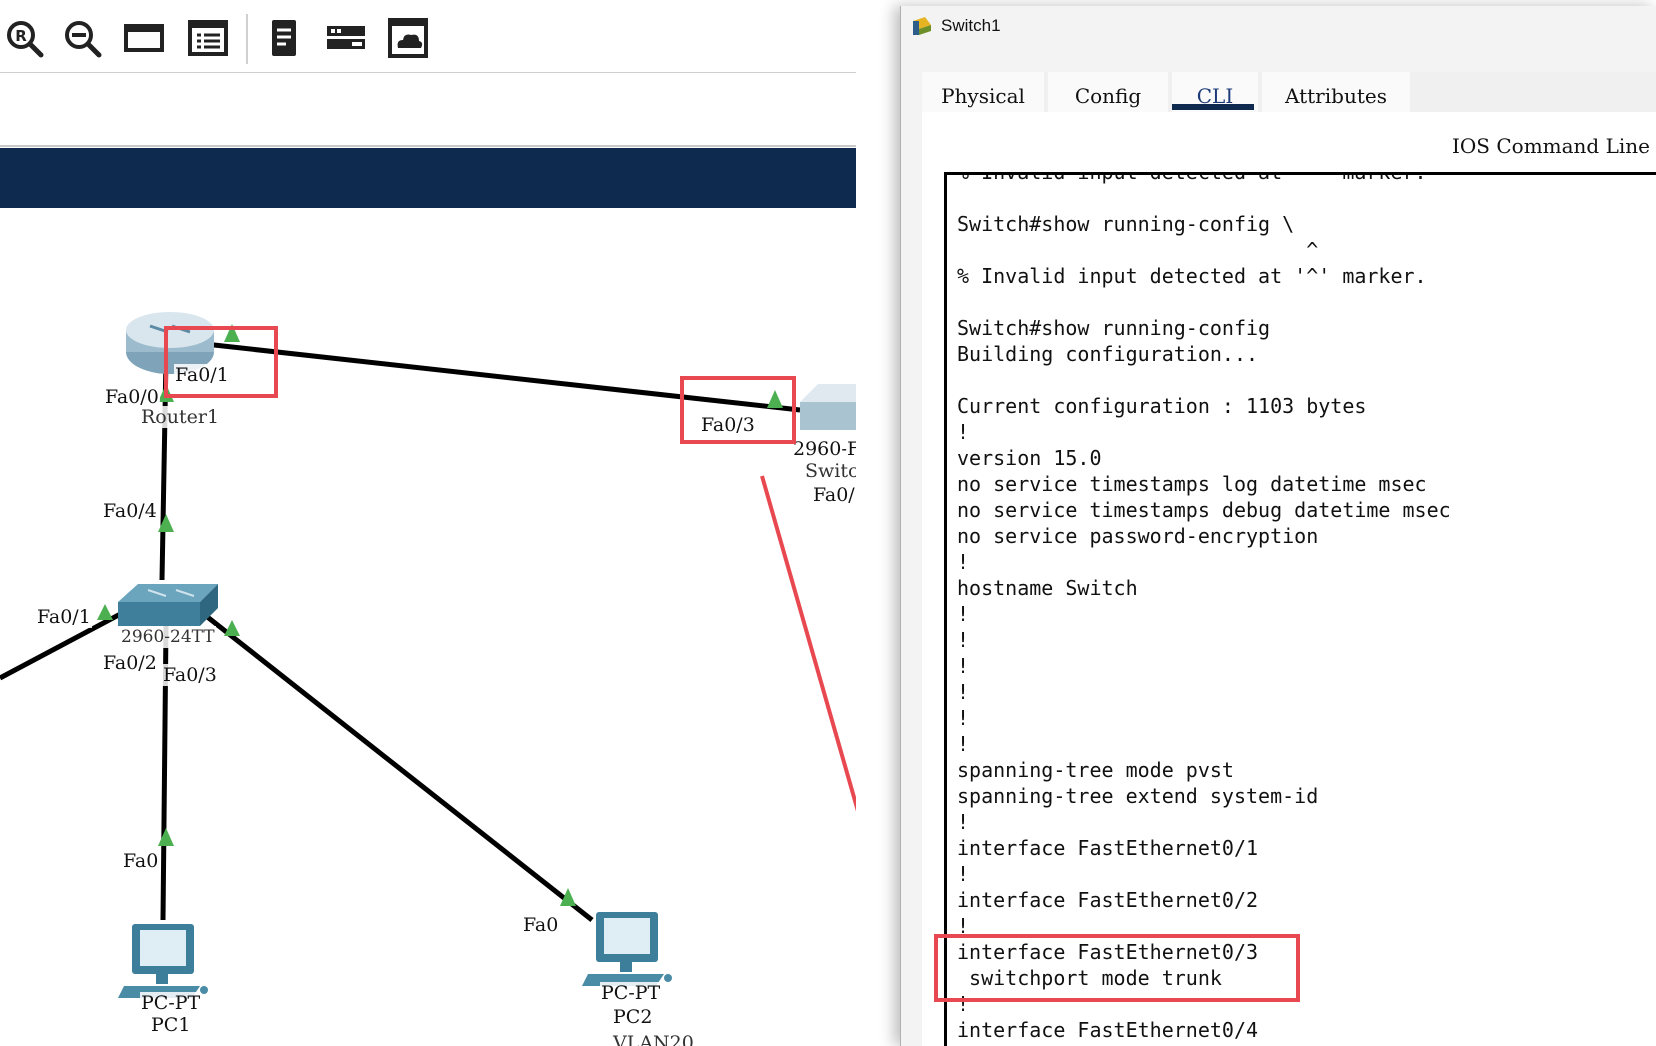 The height and width of the screenshot is (1046, 1656). Describe the element at coordinates (221, 362) in the screenshot. I see `highlight-router-fa01` at that location.